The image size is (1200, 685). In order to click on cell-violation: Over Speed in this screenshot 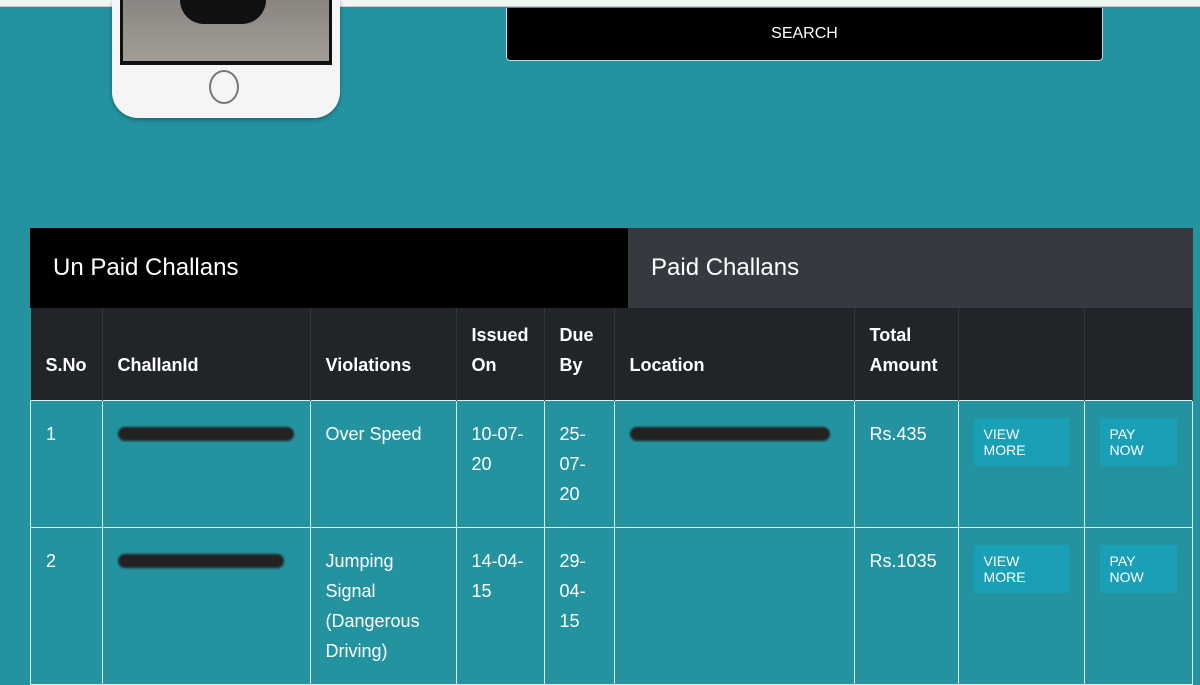, I will do `click(383, 463)`.